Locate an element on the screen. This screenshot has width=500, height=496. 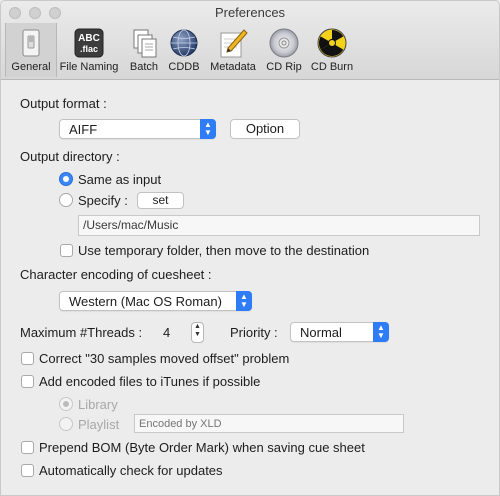
tab-batch: Batch is located at coordinates (144, 50).